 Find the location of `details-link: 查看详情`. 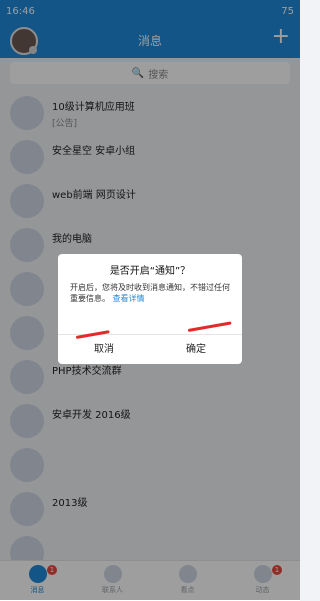

details-link: 查看详情 is located at coordinates (129, 298).